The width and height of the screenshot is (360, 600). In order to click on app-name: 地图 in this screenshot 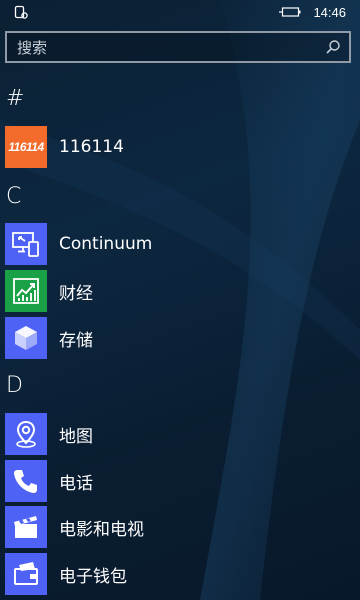, I will do `click(76, 436)`.